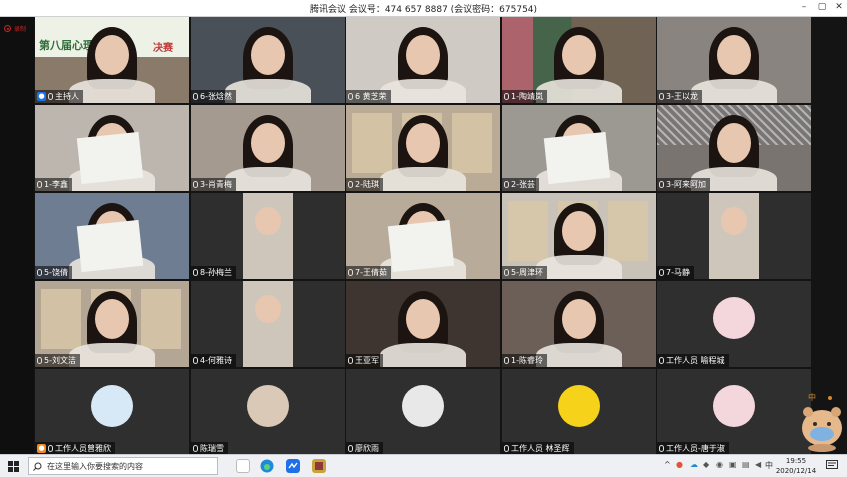 Image resolution: width=847 pixels, height=477 pixels. What do you see at coordinates (423, 324) in the screenshot?
I see `participant-tile: 王亚军` at bounding box center [423, 324].